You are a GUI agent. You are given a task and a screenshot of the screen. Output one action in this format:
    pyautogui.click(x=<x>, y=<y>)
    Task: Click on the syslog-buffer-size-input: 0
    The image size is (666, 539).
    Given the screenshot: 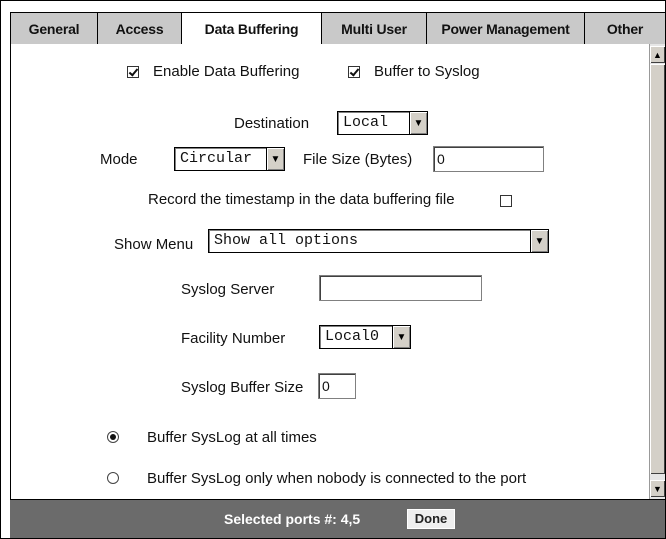 What is the action you would take?
    pyautogui.click(x=337, y=386)
    